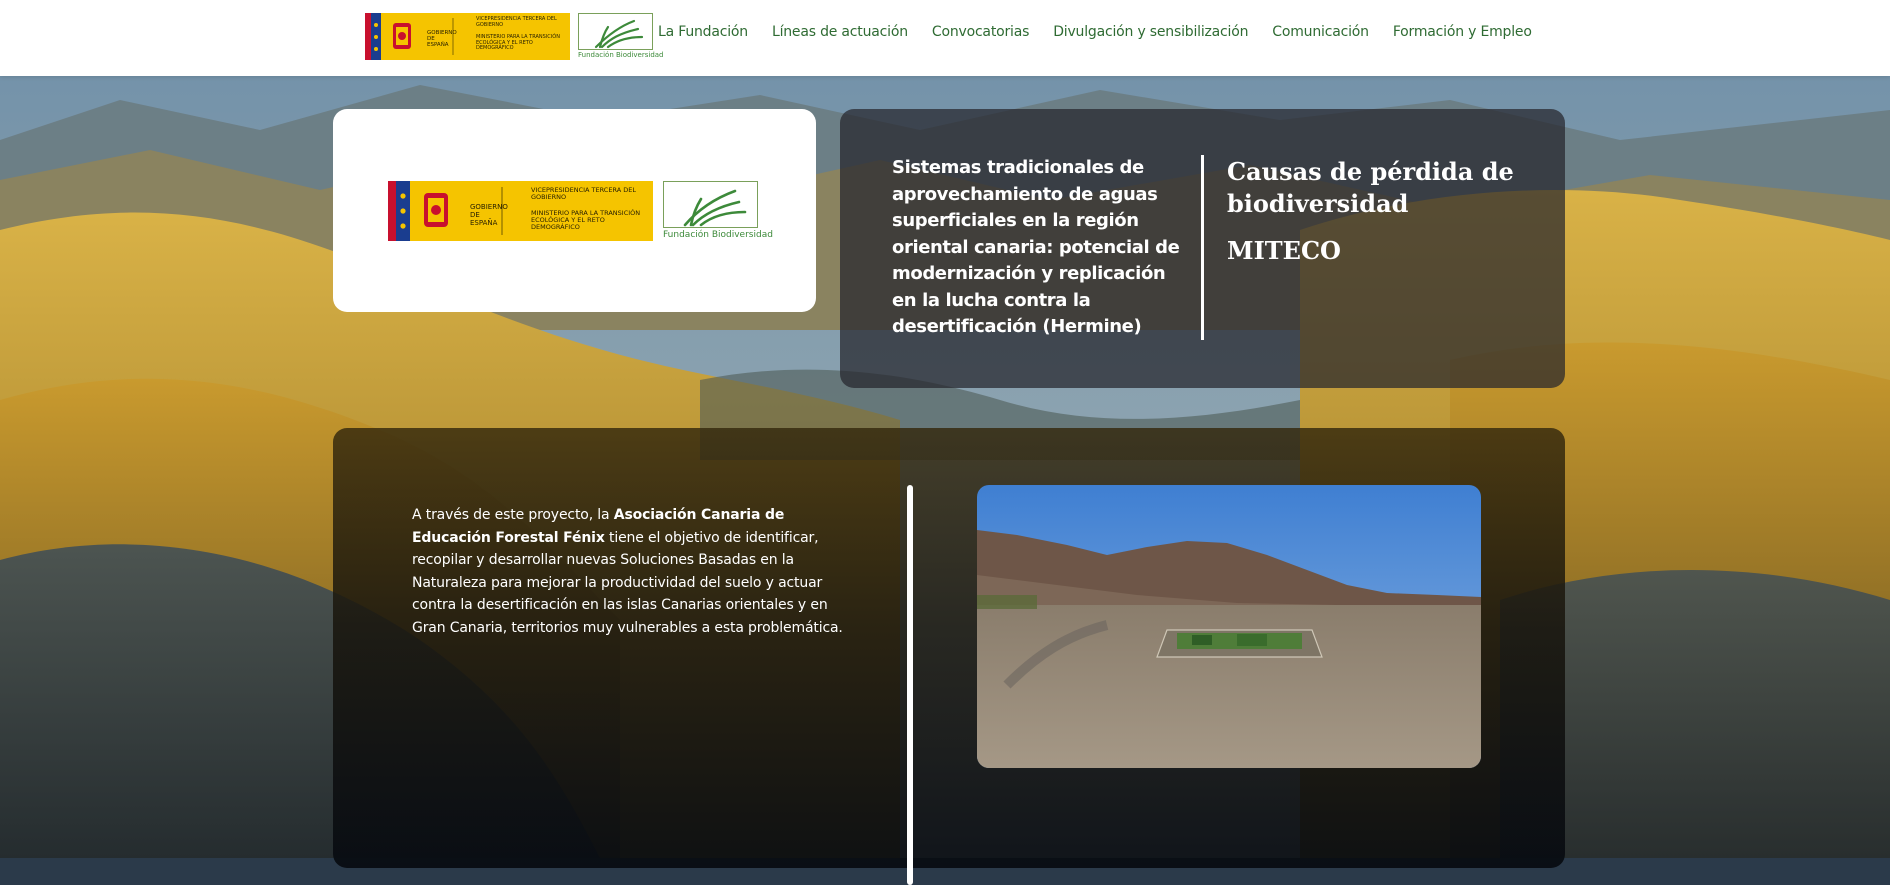 Image resolution: width=1890 pixels, height=885 pixels. Describe the element at coordinates (840, 32) in the screenshot. I see `nav-item-lineas-de-actuacion: Líneas de actuación` at that location.